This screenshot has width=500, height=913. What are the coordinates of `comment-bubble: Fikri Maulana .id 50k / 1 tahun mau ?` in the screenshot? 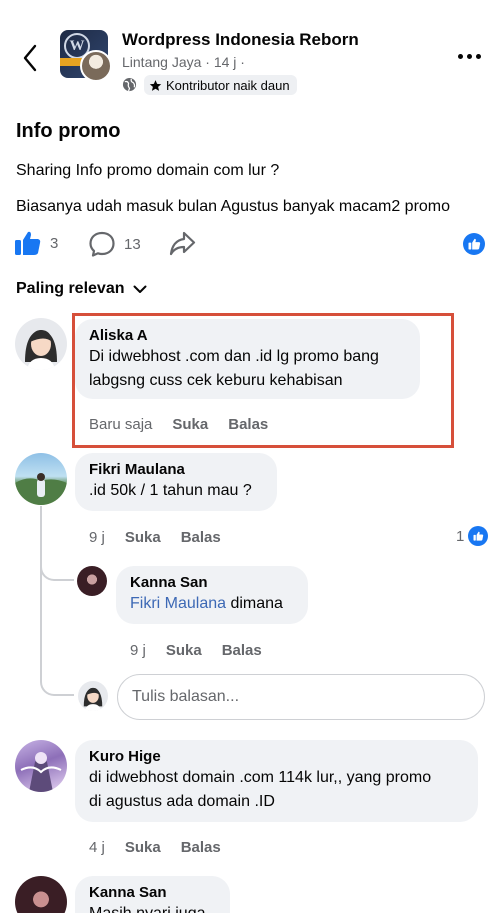 It's located at (176, 482).